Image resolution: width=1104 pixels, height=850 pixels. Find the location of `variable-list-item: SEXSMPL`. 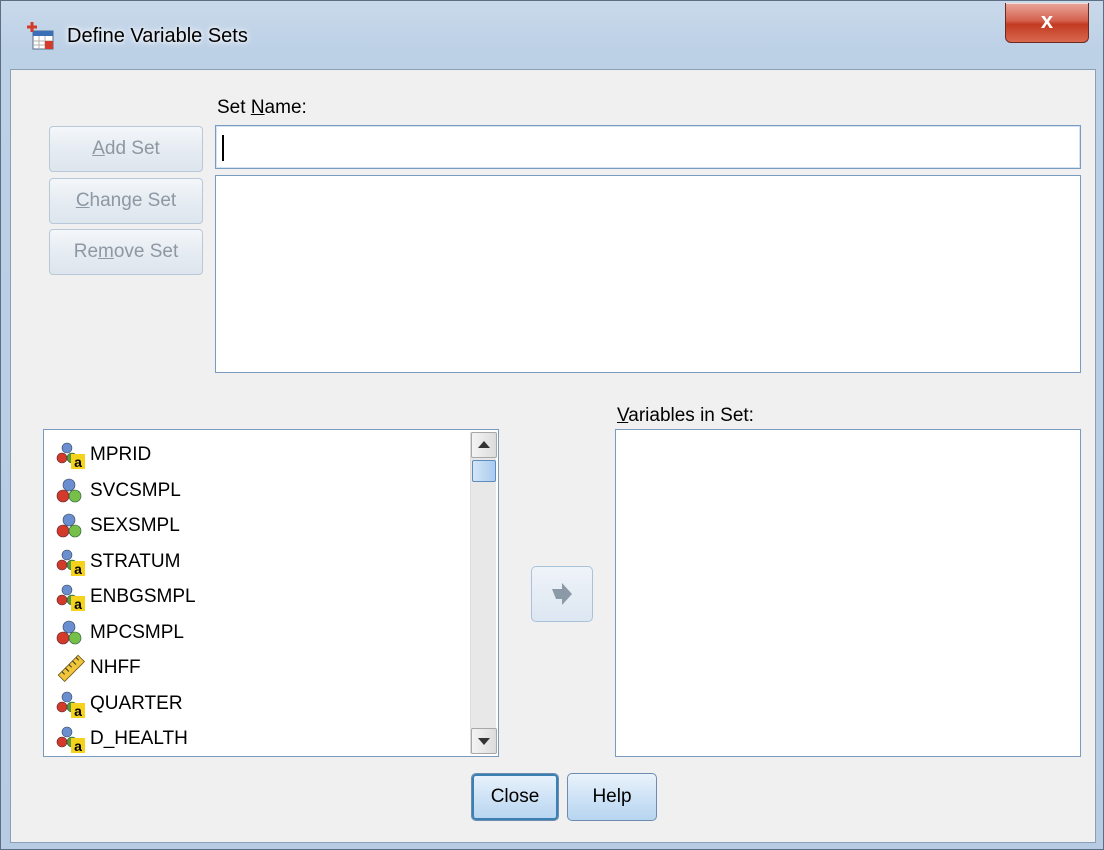

variable-list-item: SEXSMPL is located at coordinates (118, 526).